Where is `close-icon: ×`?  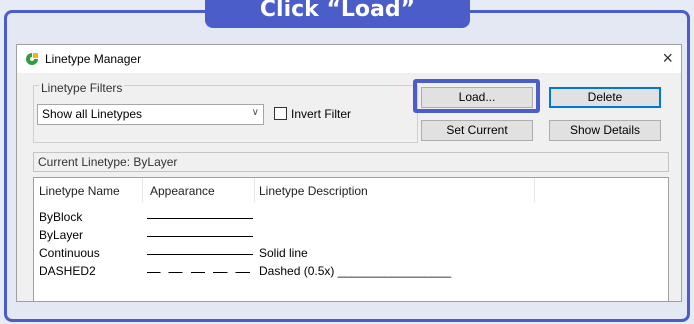
close-icon: × is located at coordinates (667, 58).